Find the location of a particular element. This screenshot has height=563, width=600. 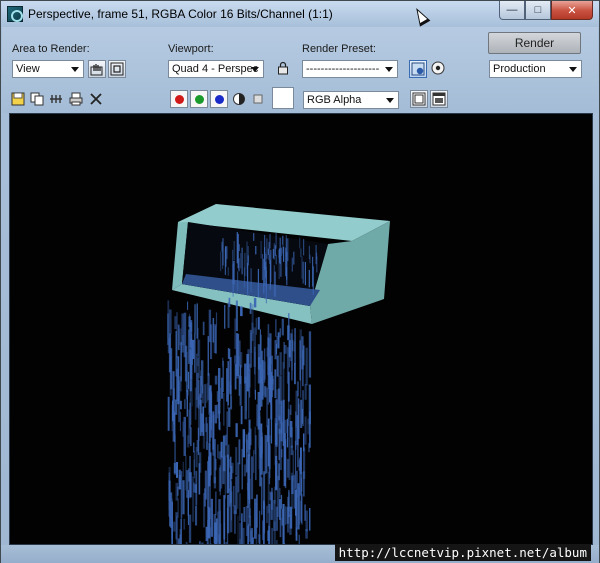

render-mode-dropdown: Production is located at coordinates (535, 69).